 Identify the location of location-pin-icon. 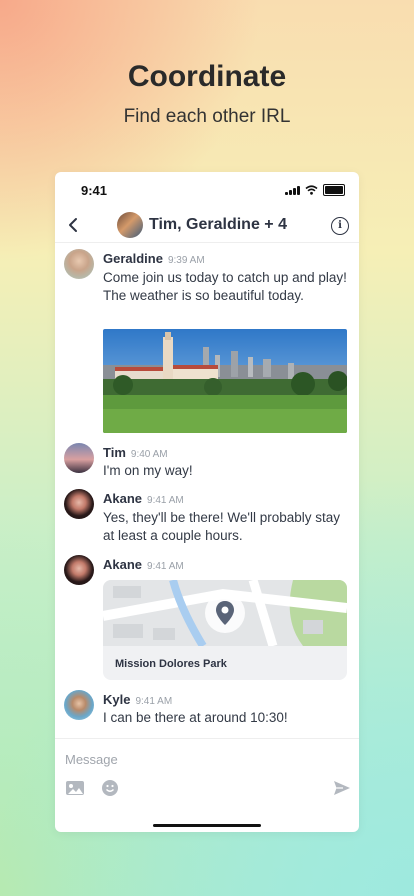
(225, 613).